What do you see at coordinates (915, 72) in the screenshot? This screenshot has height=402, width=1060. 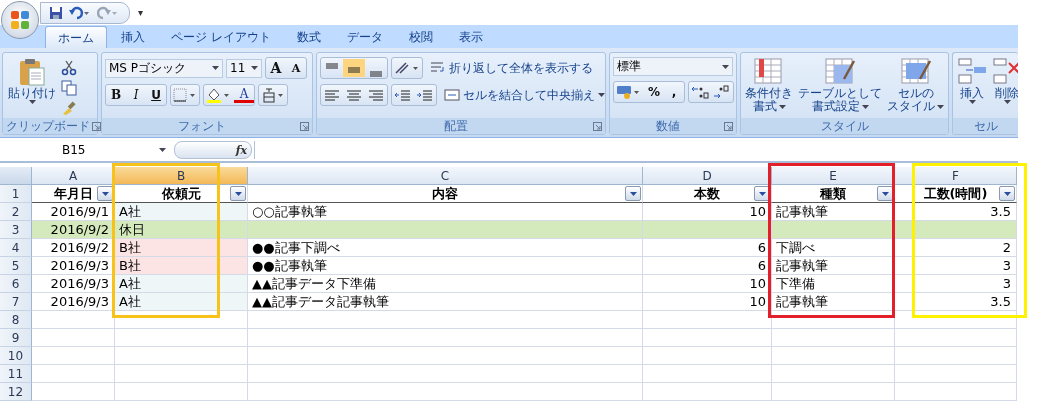 I see `cell-brush-icon` at bounding box center [915, 72].